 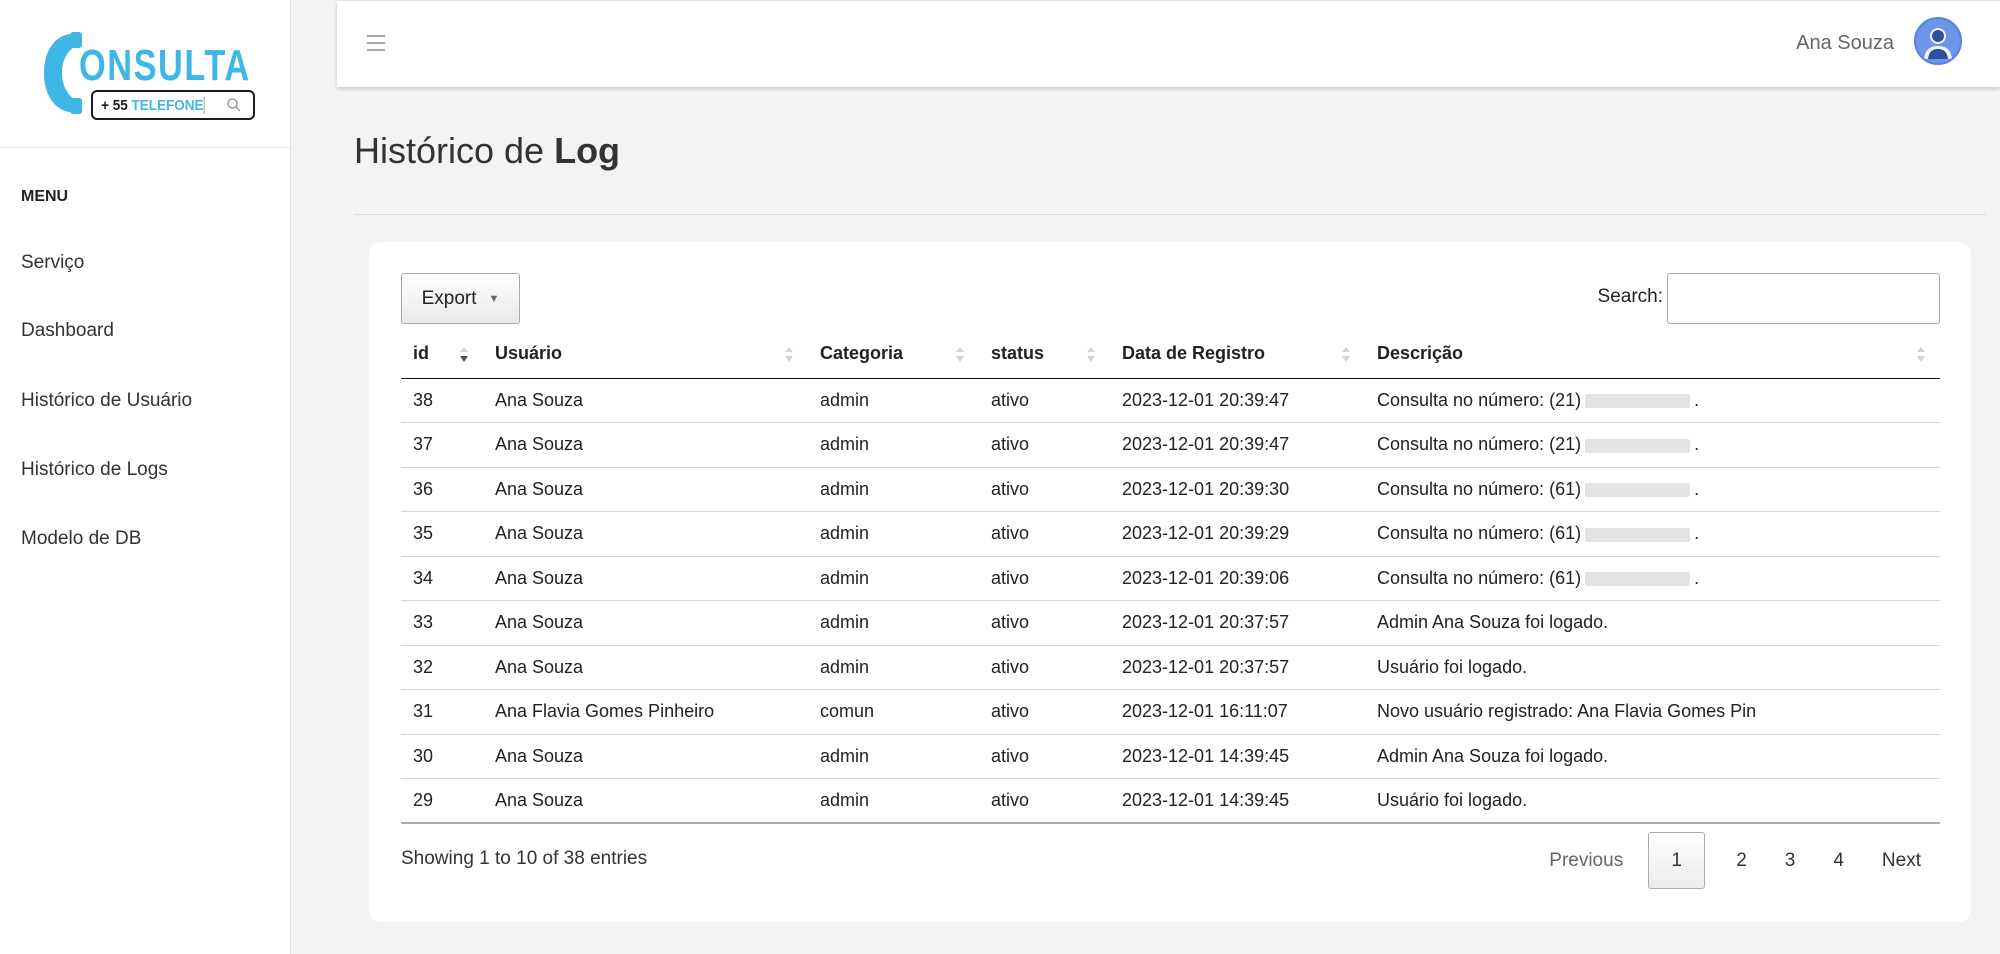 What do you see at coordinates (376, 43) in the screenshot?
I see `hamburger-icon` at bounding box center [376, 43].